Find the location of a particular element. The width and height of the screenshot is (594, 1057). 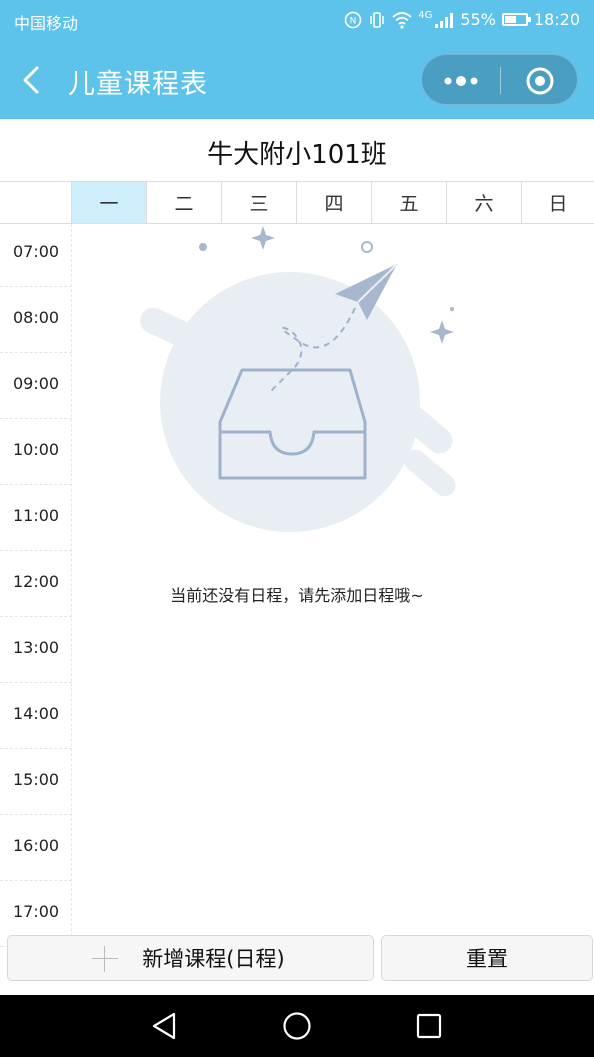

circle-home-icon is located at coordinates (297, 1026).